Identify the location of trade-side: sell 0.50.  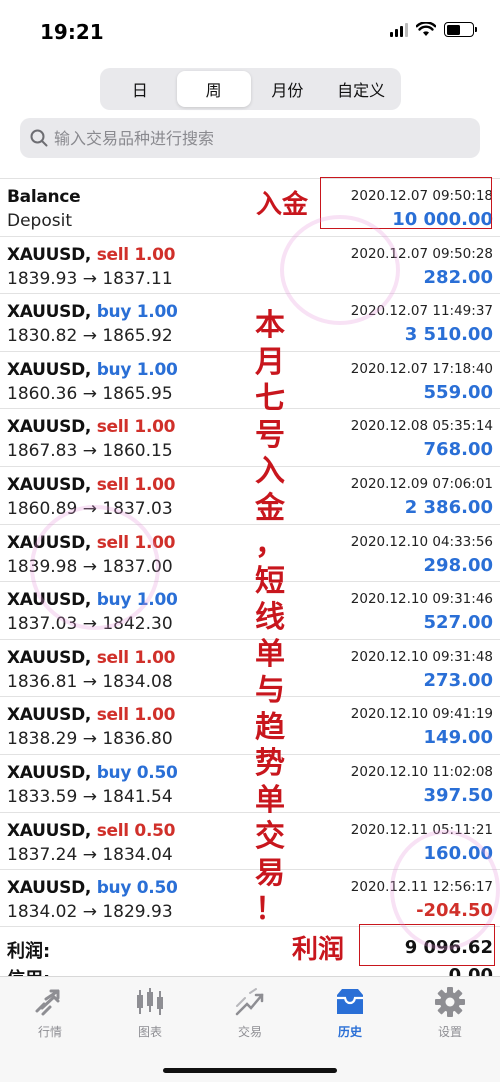
(136, 831).